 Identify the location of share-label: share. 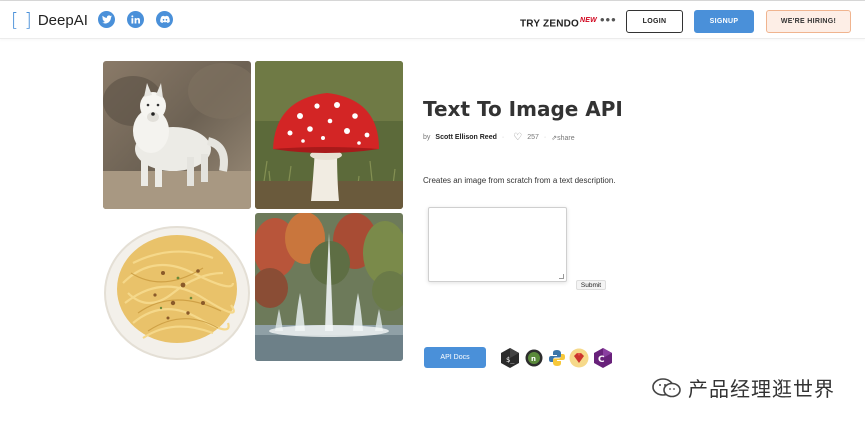
(566, 138).